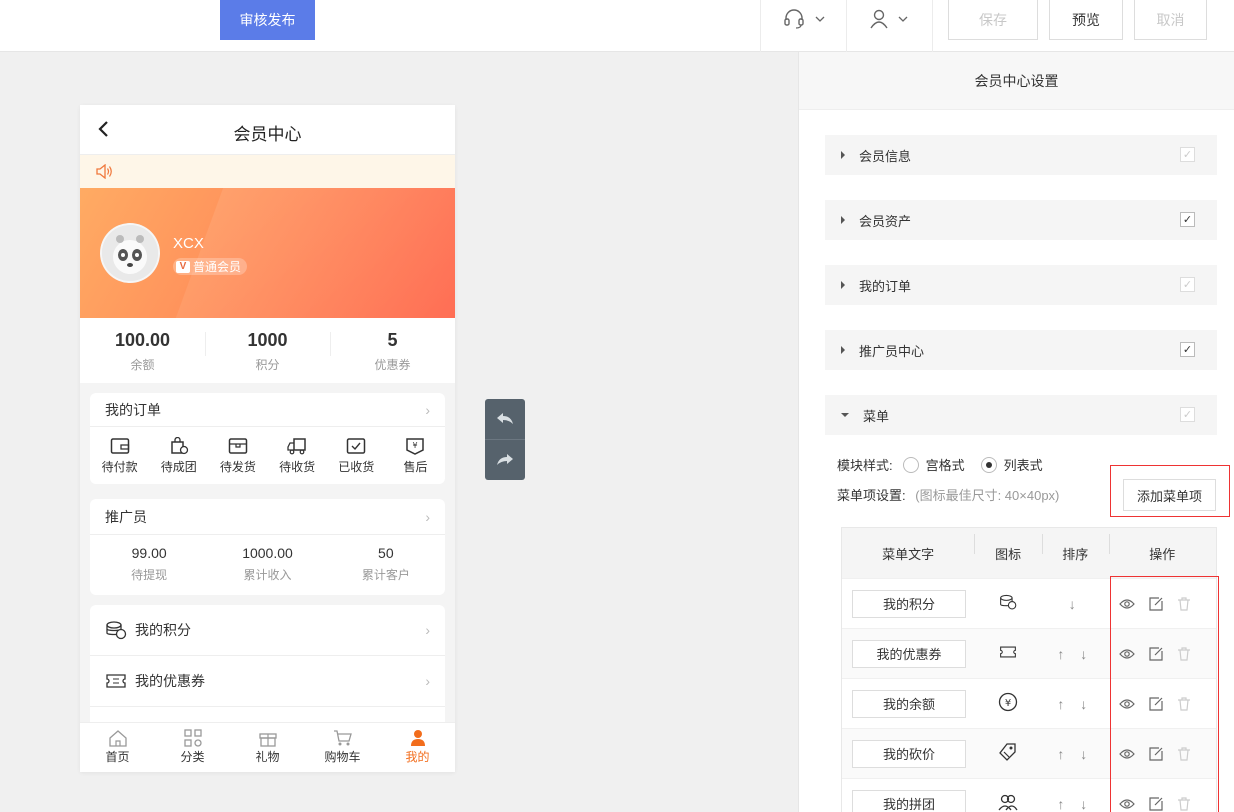 This screenshot has width=1234, height=812. Describe the element at coordinates (1021, 350) in the screenshot. I see `section-promoter-center: 推广员中心 ✓` at that location.